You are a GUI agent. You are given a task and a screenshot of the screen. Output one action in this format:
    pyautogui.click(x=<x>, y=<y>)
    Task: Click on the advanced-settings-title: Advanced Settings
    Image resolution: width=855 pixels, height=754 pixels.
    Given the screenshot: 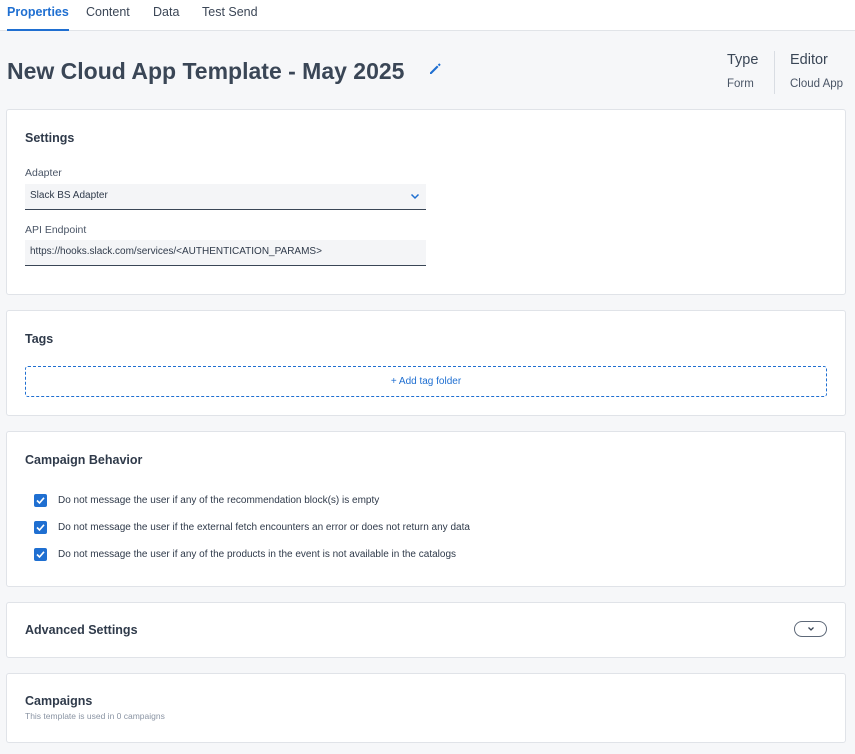 What is the action you would take?
    pyautogui.click(x=81, y=630)
    